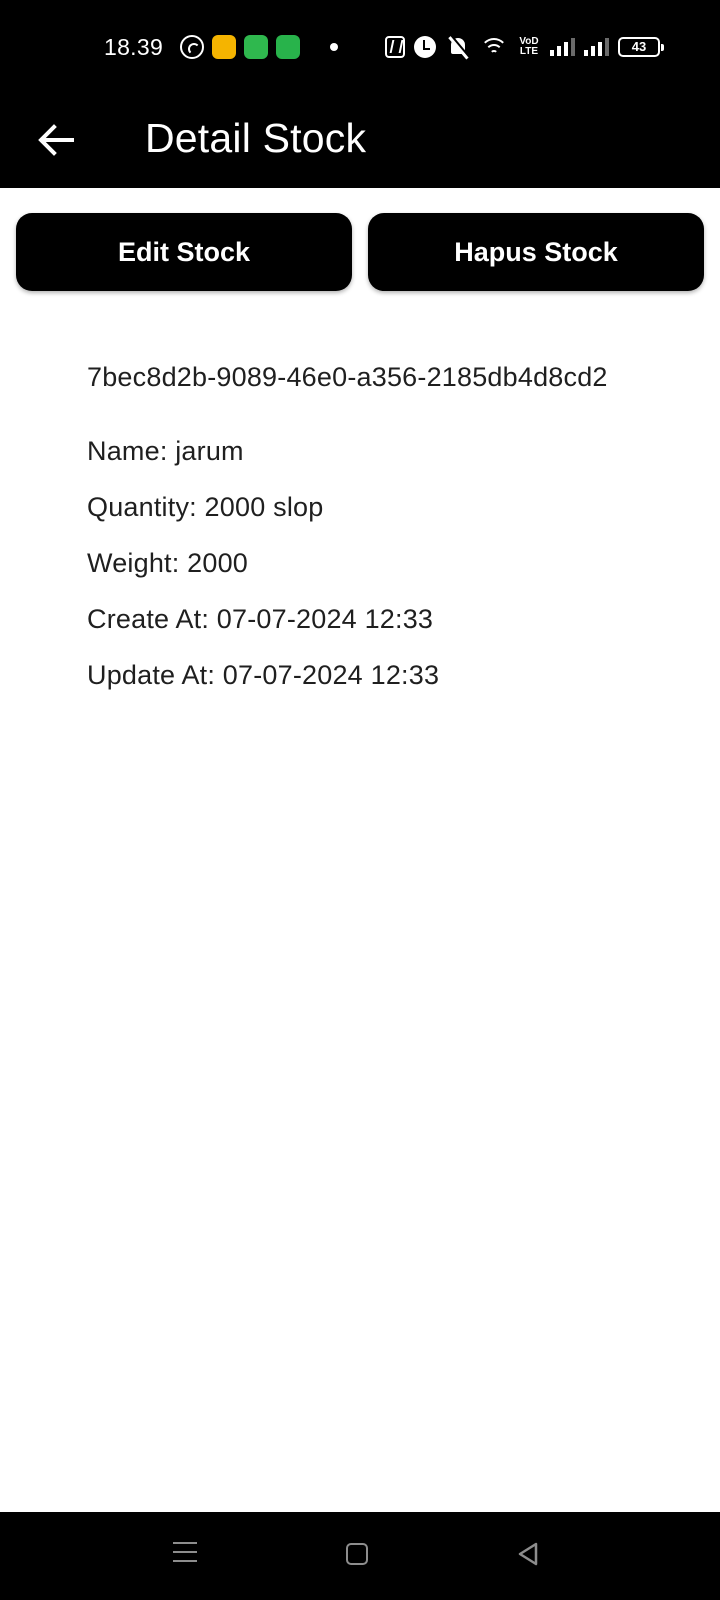 The height and width of the screenshot is (1600, 720). Describe the element at coordinates (395, 47) in the screenshot. I see `nfc-icon` at that location.